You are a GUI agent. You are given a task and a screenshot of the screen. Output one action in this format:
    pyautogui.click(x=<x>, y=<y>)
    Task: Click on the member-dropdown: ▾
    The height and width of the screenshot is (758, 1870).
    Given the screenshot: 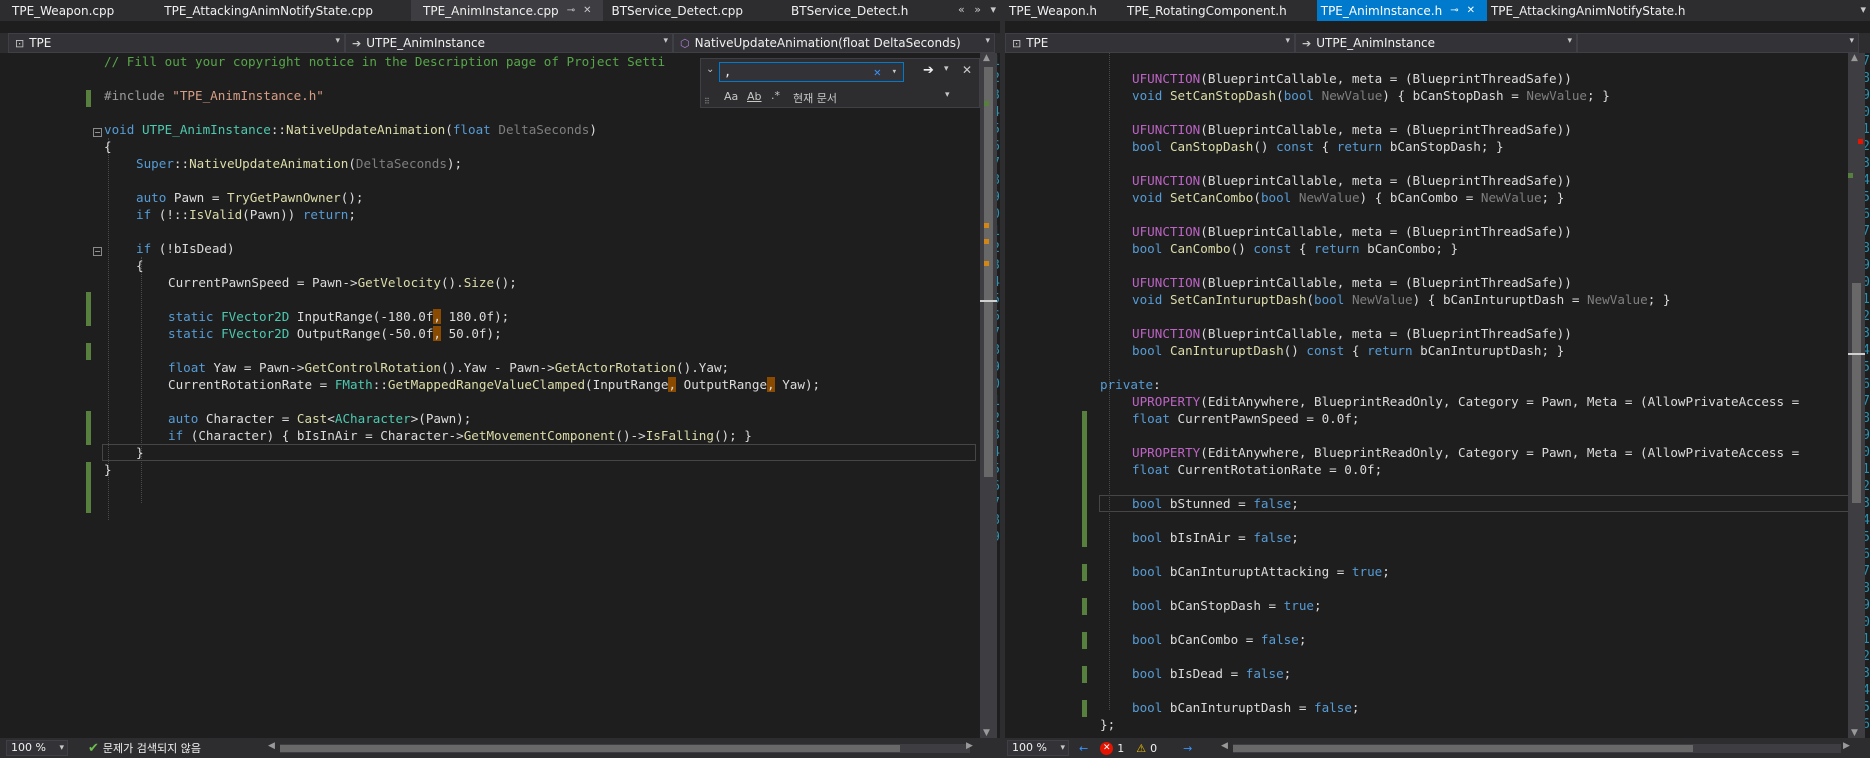 What is the action you would take?
    pyautogui.click(x=1718, y=43)
    